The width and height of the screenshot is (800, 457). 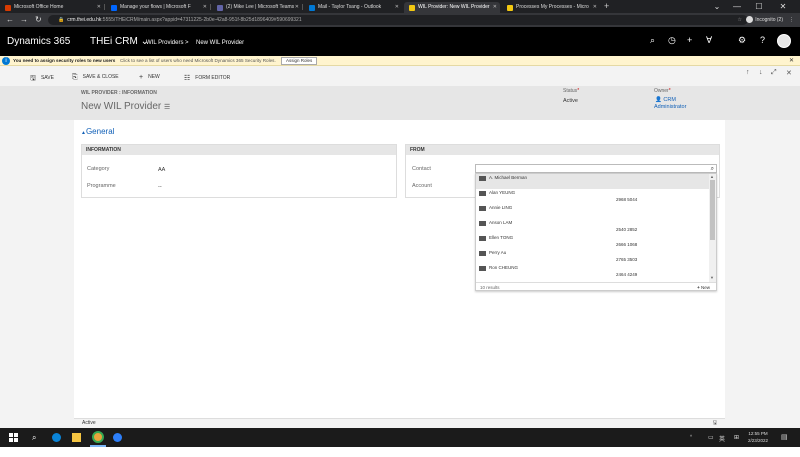 What do you see at coordinates (97, 131) in the screenshot?
I see `section-title: ▲General` at bounding box center [97, 131].